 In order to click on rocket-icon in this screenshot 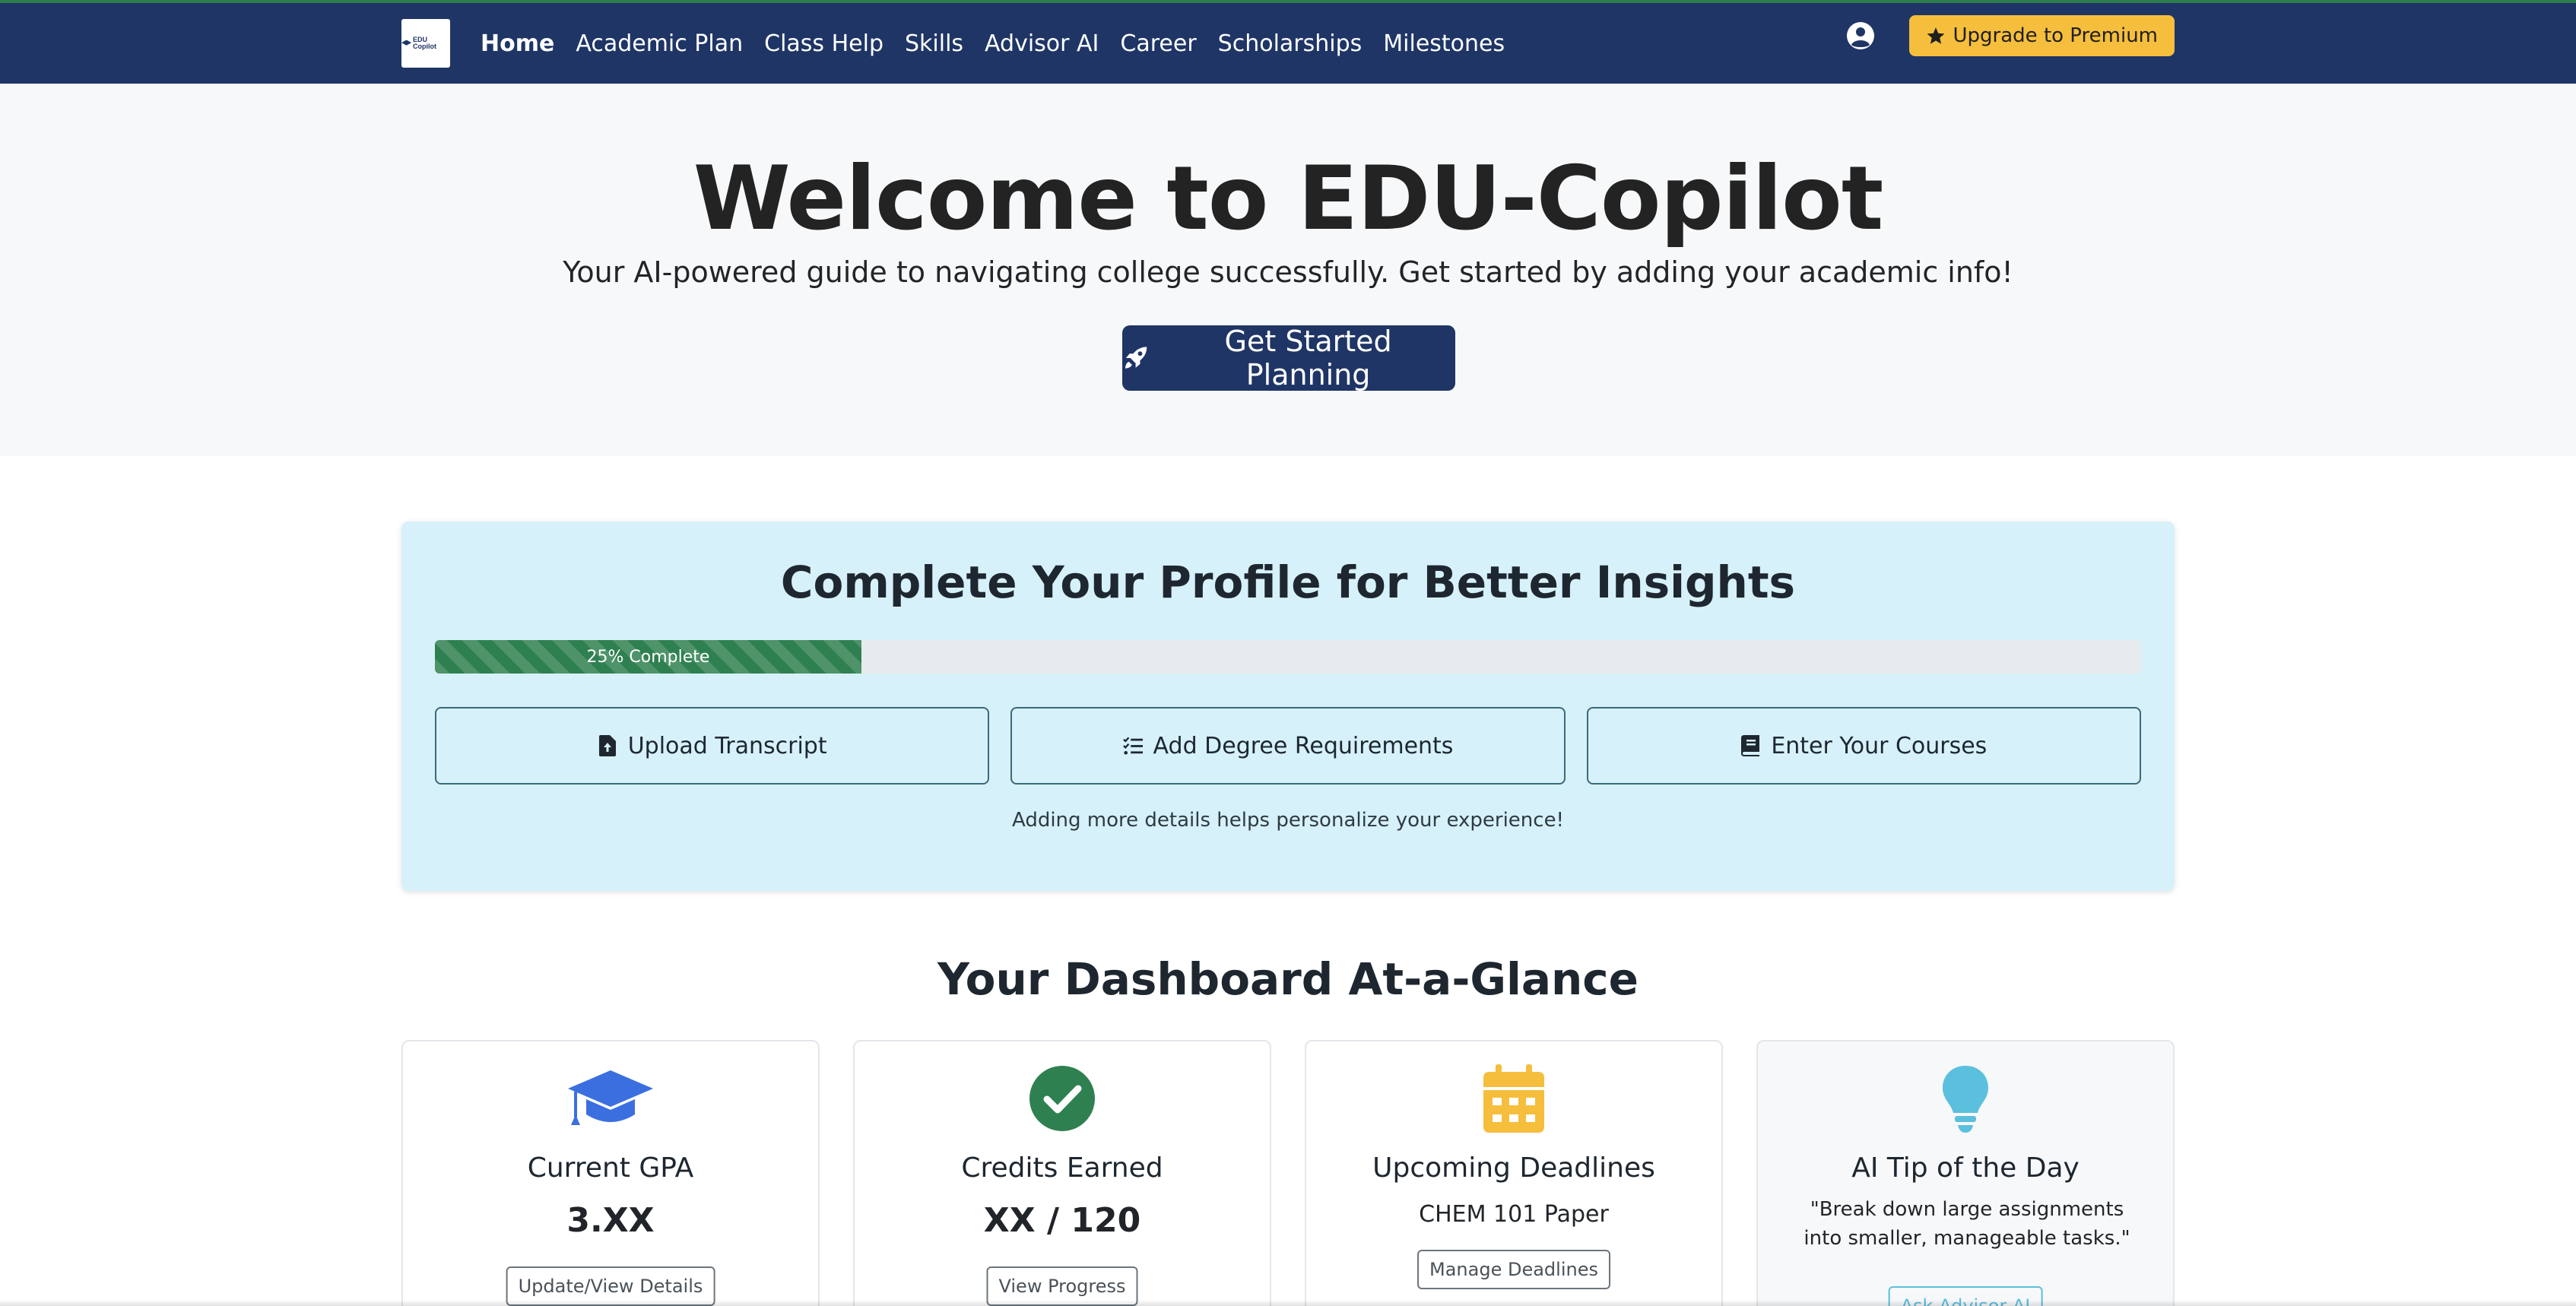, I will do `click(1136, 358)`.